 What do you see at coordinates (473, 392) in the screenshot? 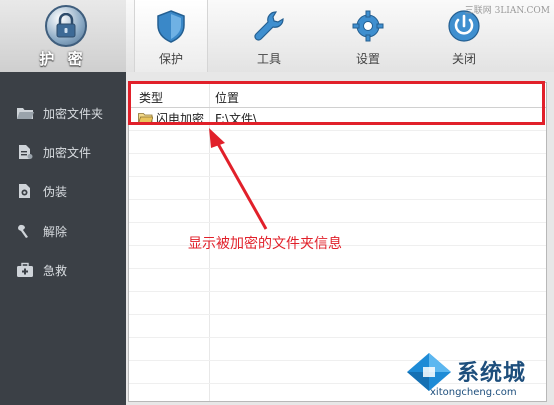
I see `watermark-url: xitongcheng.com` at bounding box center [473, 392].